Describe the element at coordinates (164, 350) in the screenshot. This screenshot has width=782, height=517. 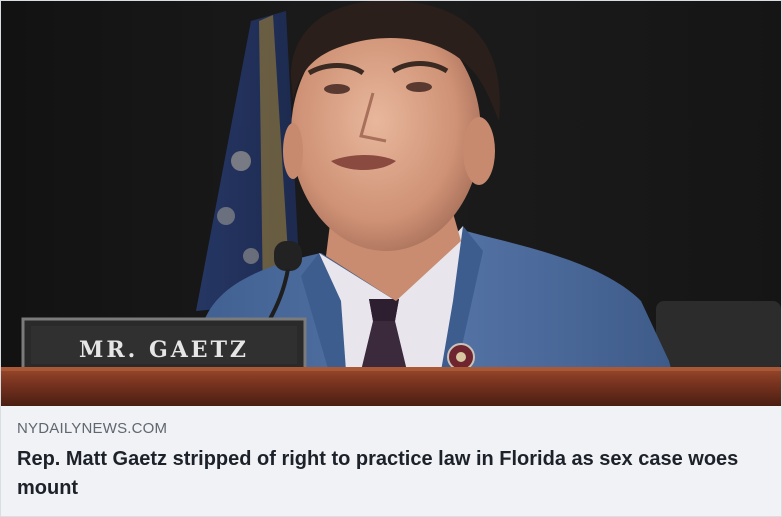
I see `nameplate-text: MR. GAETZ` at that location.